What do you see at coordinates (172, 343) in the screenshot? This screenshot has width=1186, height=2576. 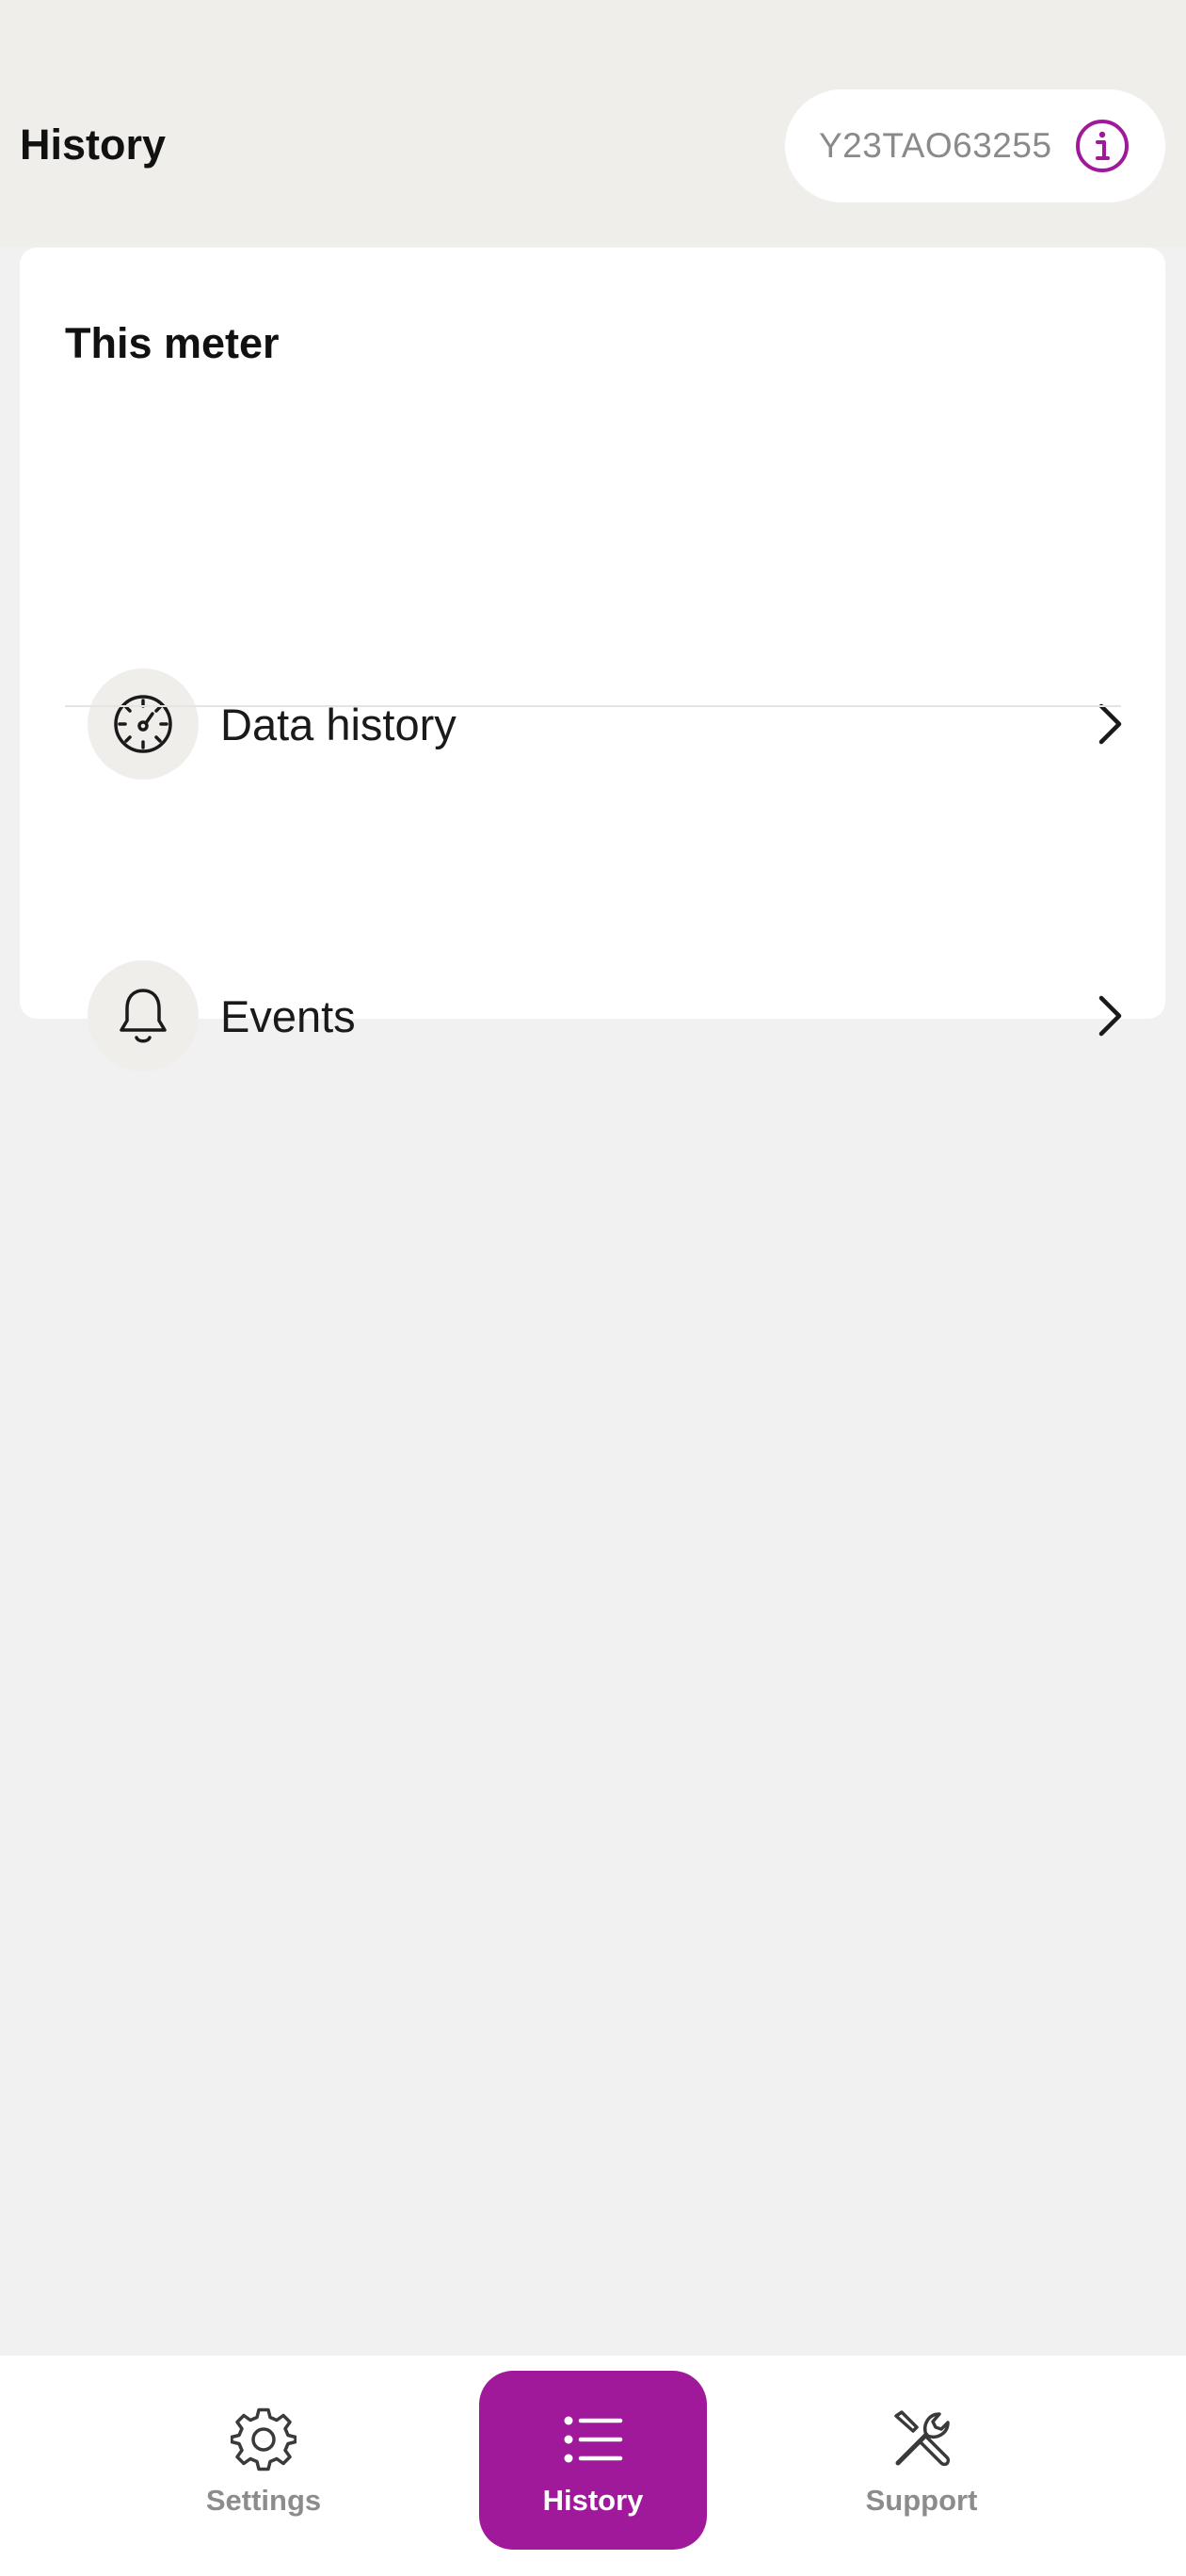 I see `card-title: This meter` at bounding box center [172, 343].